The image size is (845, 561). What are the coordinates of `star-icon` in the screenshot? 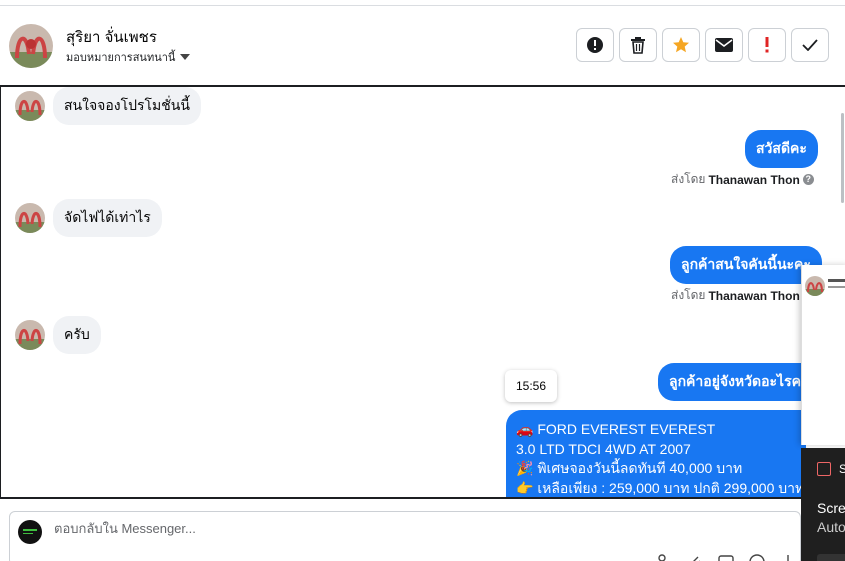 It's located at (681, 45).